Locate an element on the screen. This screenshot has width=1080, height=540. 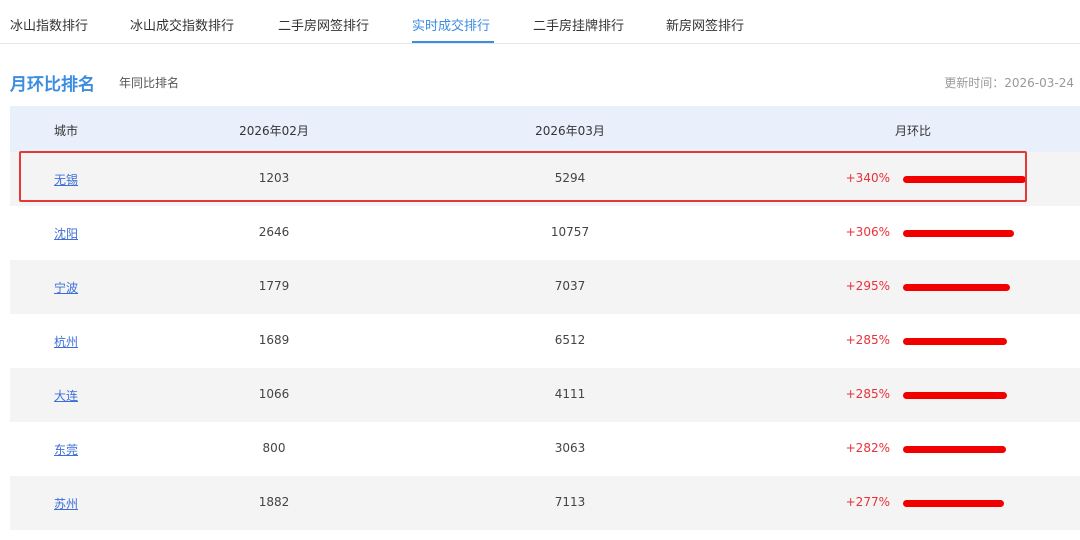
table-row: 宁波 1779 7037 +295% is located at coordinates (545, 287).